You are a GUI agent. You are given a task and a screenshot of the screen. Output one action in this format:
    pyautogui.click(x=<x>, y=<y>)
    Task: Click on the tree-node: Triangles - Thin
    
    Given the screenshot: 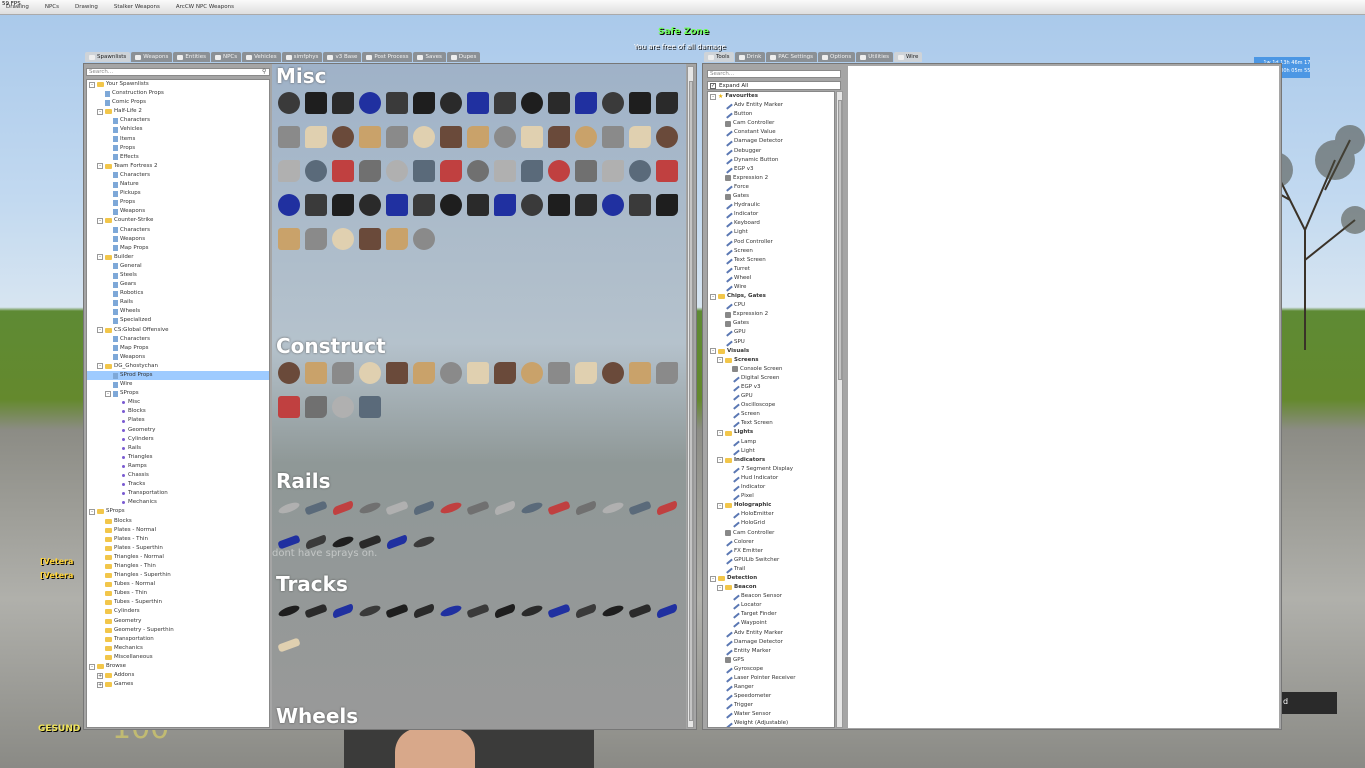 What is the action you would take?
    pyautogui.click(x=178, y=566)
    